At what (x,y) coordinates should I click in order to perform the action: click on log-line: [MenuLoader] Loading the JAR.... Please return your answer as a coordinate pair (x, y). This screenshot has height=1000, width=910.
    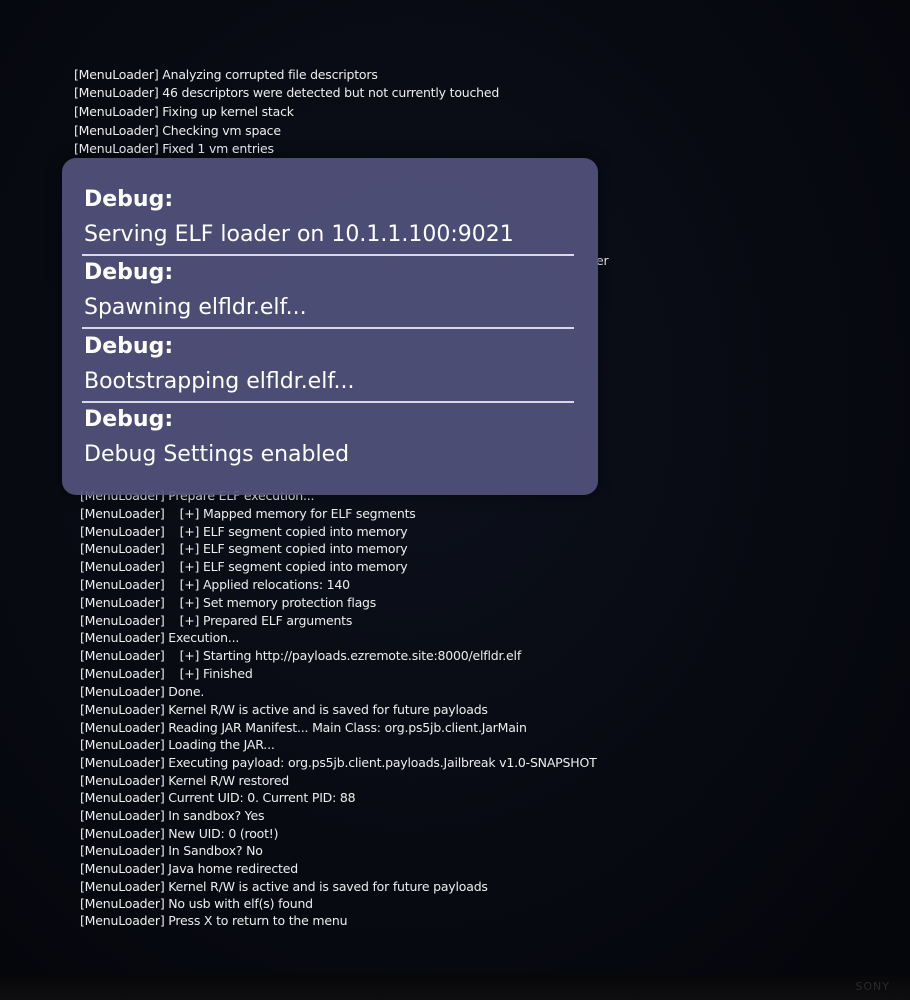
    Looking at the image, I should click on (177, 744).